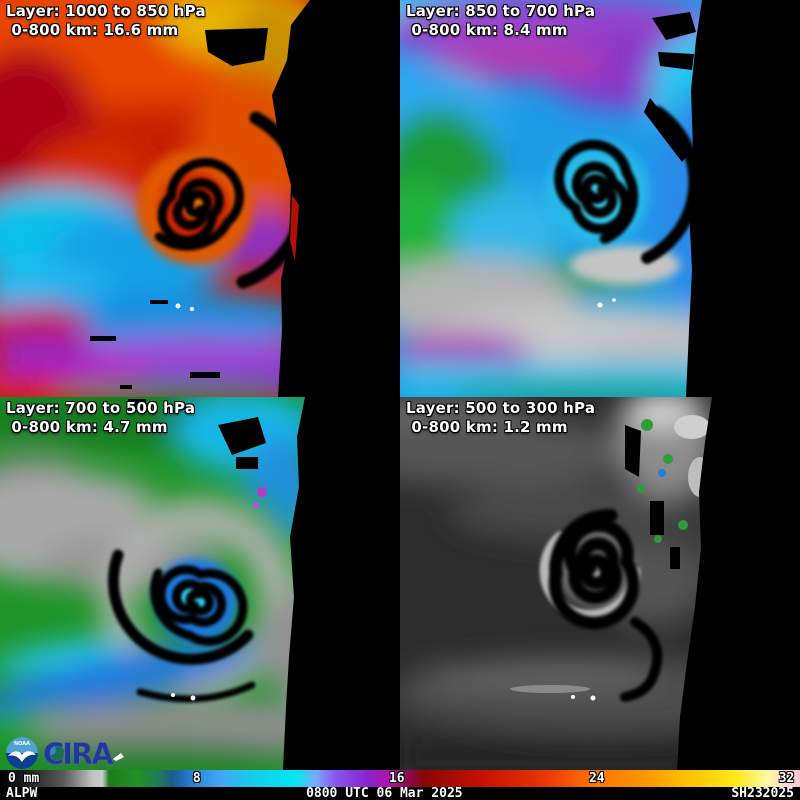 Image resolution: width=800 pixels, height=800 pixels. I want to click on colorbar: 0 mm 8 16 24 32, so click(400, 778).